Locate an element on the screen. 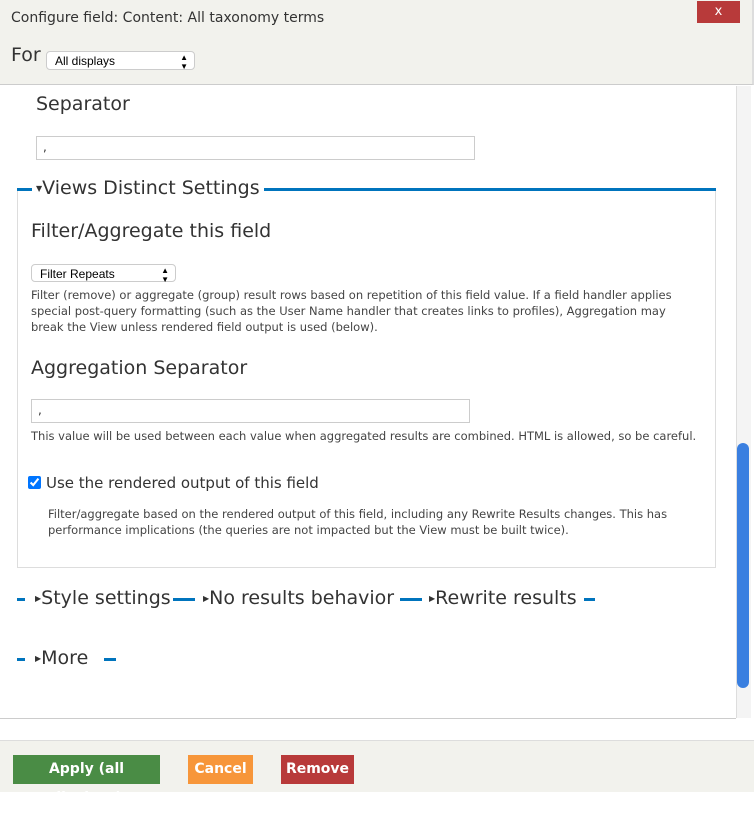 This screenshot has width=754, height=813. filter-aggregate-select: Filter Repeats ▲ ▼ is located at coordinates (103, 274).